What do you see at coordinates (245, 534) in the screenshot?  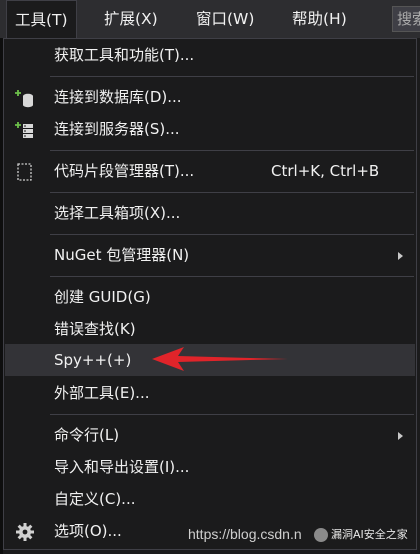 I see `watermark-url: https://blog.csdn.n` at bounding box center [245, 534].